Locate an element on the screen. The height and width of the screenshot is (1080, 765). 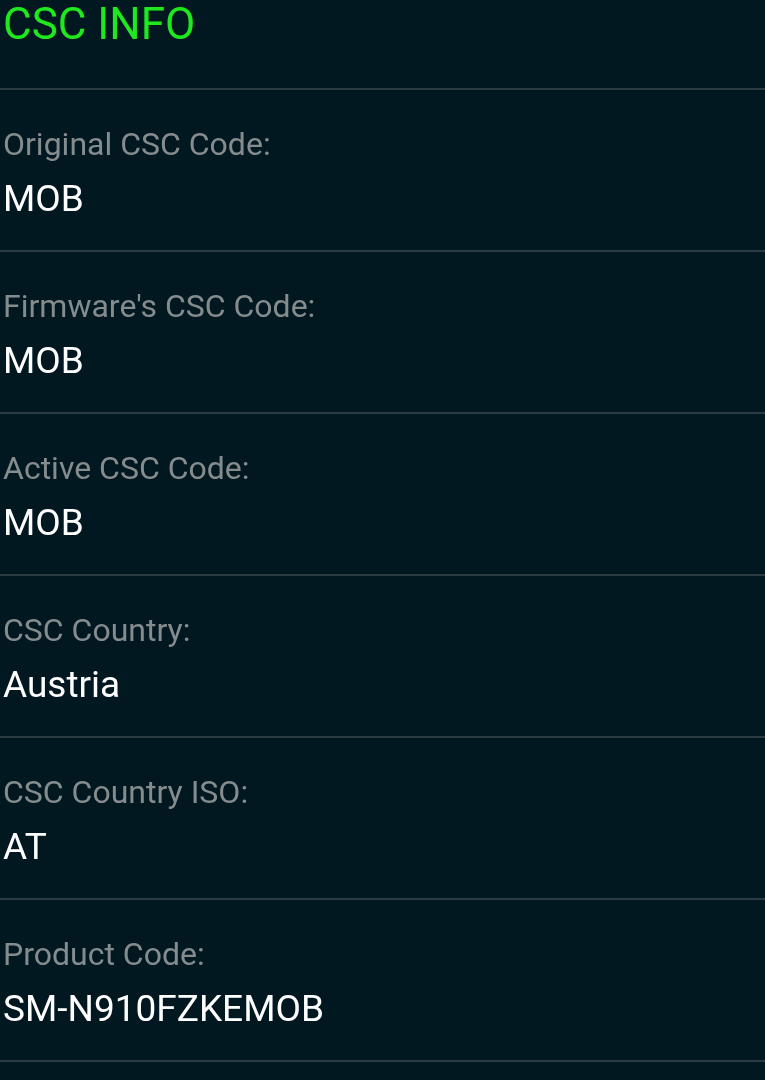
field-label: Active CSC Code: is located at coordinates (126, 468).